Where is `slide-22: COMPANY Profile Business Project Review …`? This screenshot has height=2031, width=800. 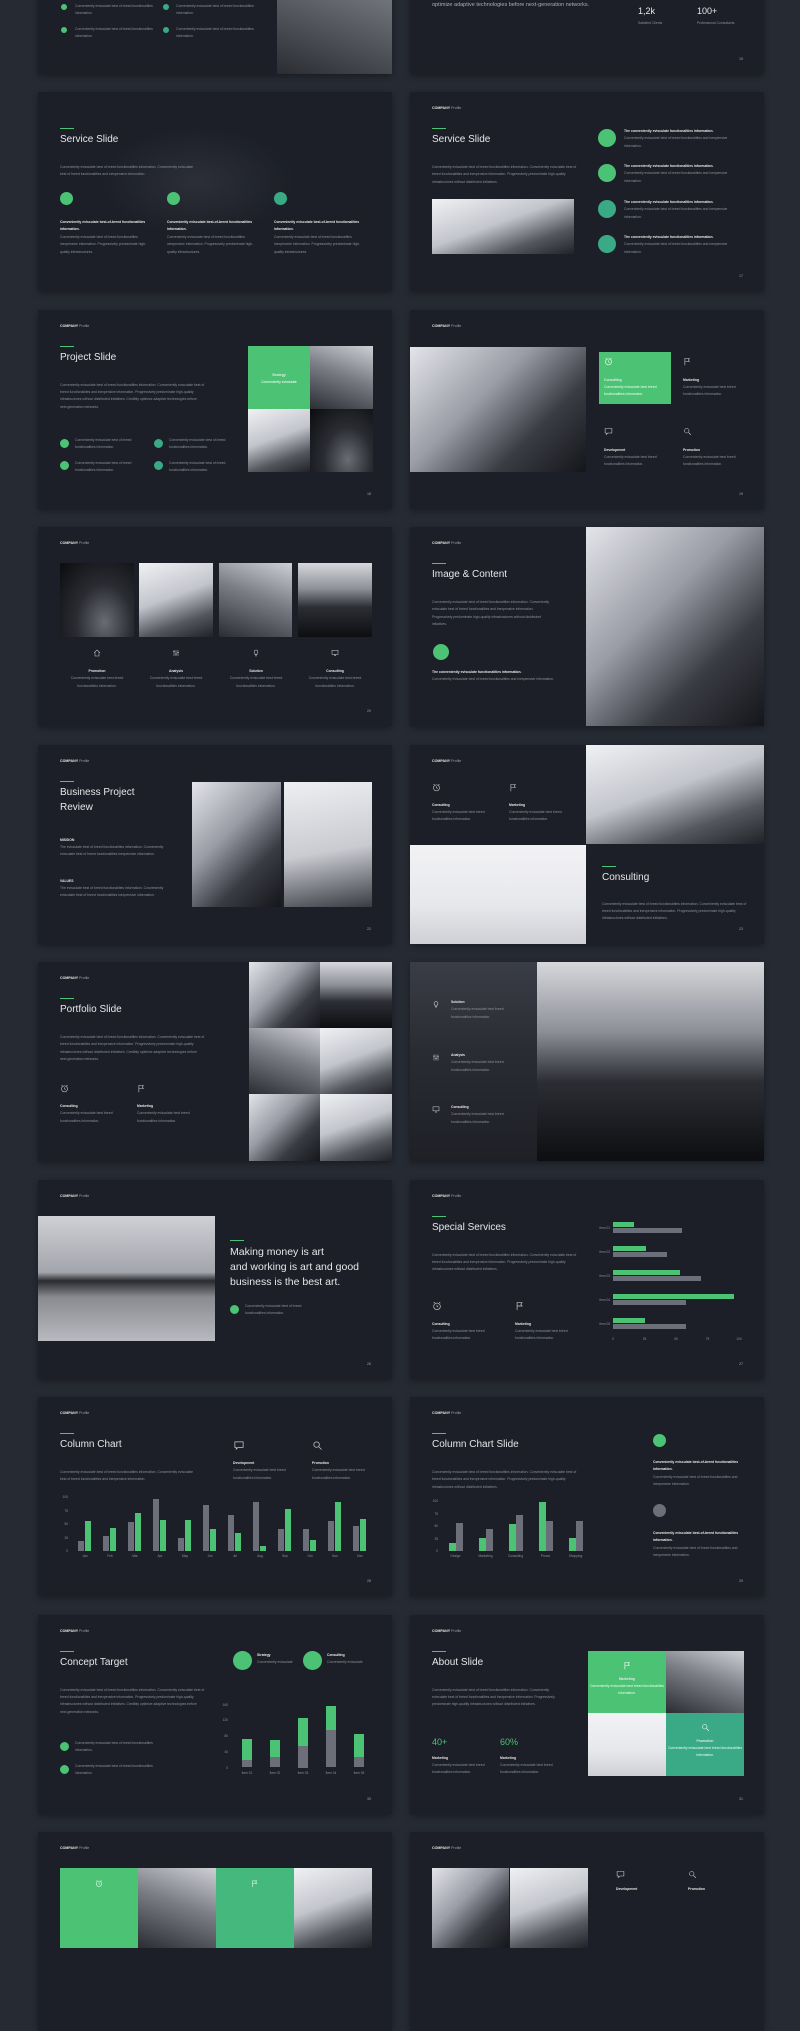 slide-22: COMPANY Profile Business Project Review … is located at coordinates (215, 844).